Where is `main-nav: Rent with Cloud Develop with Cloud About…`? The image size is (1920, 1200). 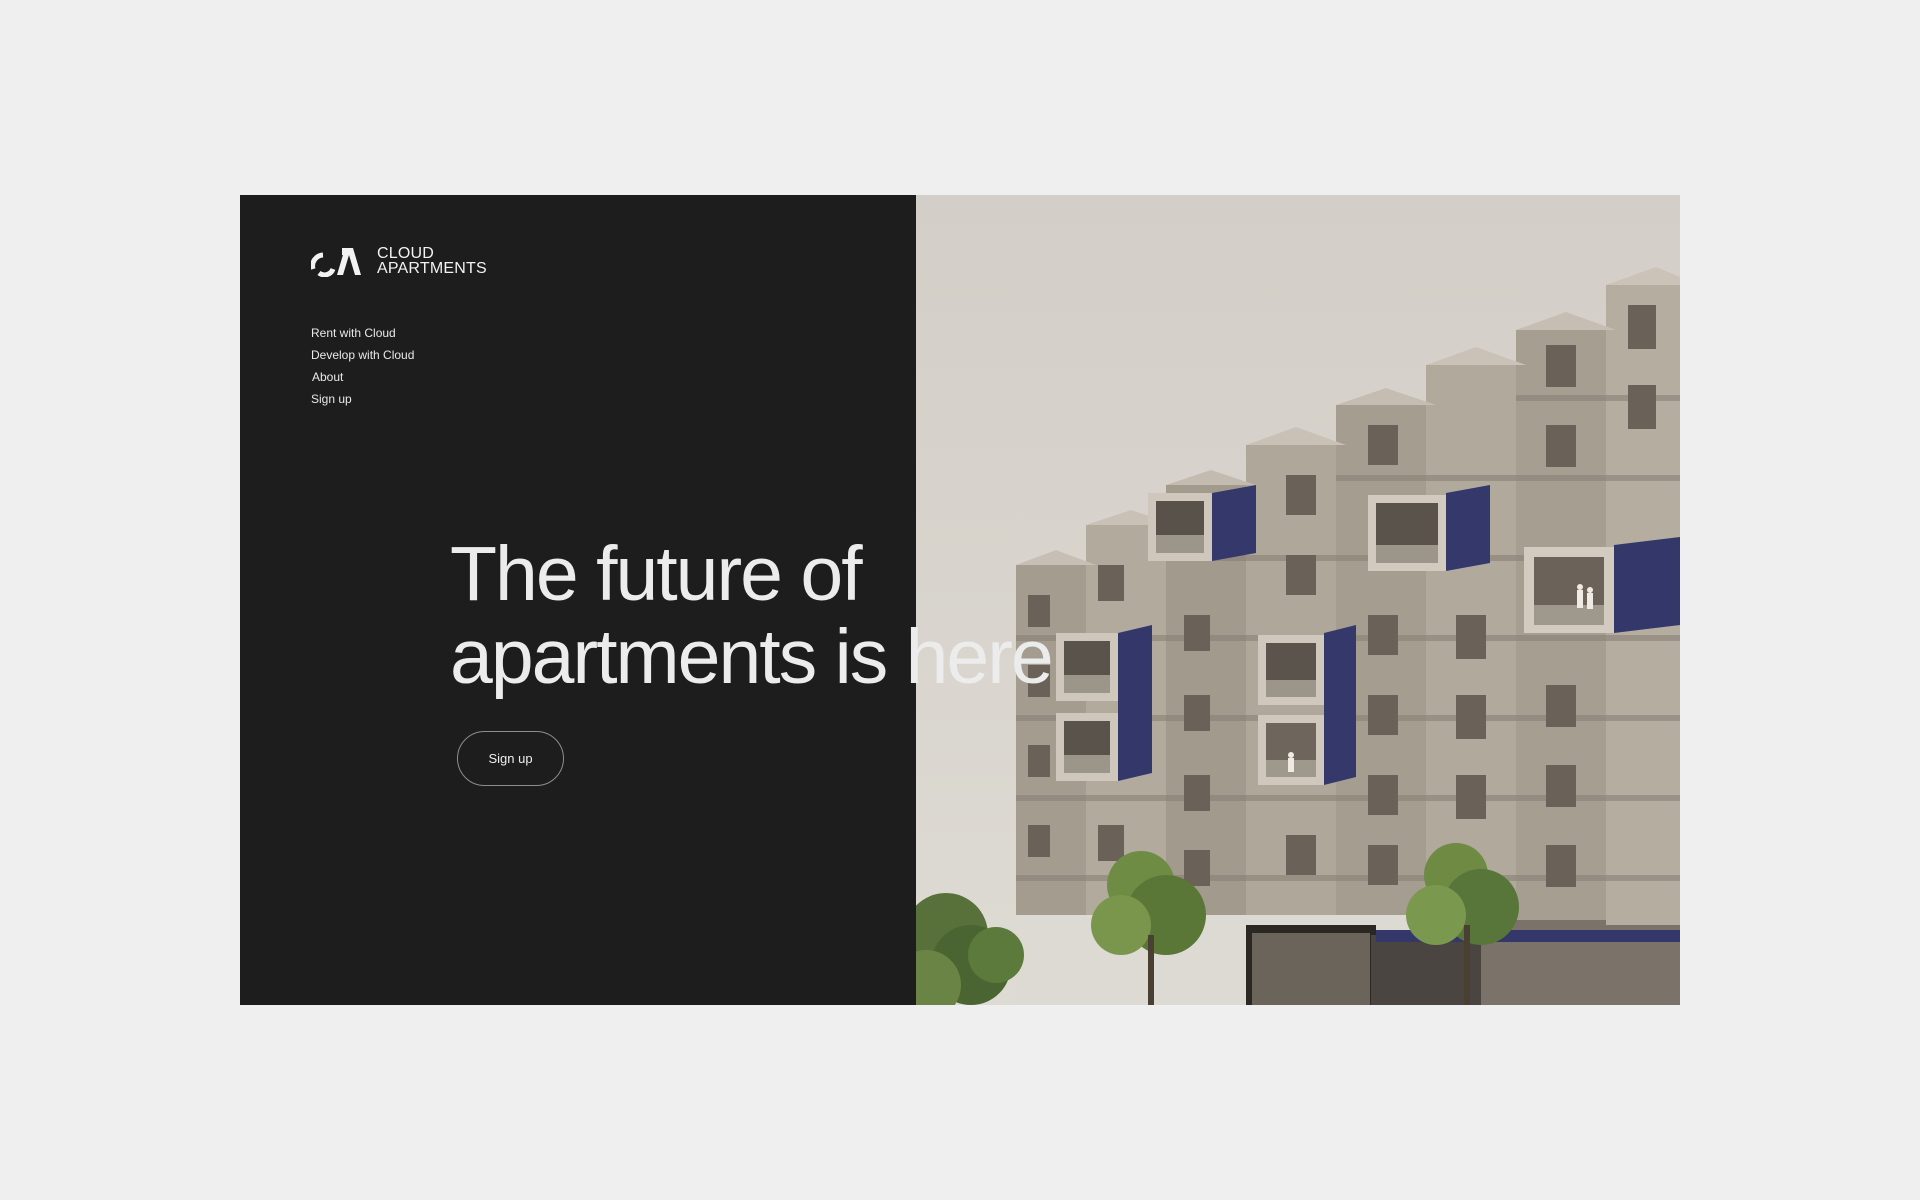 main-nav: Rent with Cloud Develop with Cloud About… is located at coordinates (362, 366).